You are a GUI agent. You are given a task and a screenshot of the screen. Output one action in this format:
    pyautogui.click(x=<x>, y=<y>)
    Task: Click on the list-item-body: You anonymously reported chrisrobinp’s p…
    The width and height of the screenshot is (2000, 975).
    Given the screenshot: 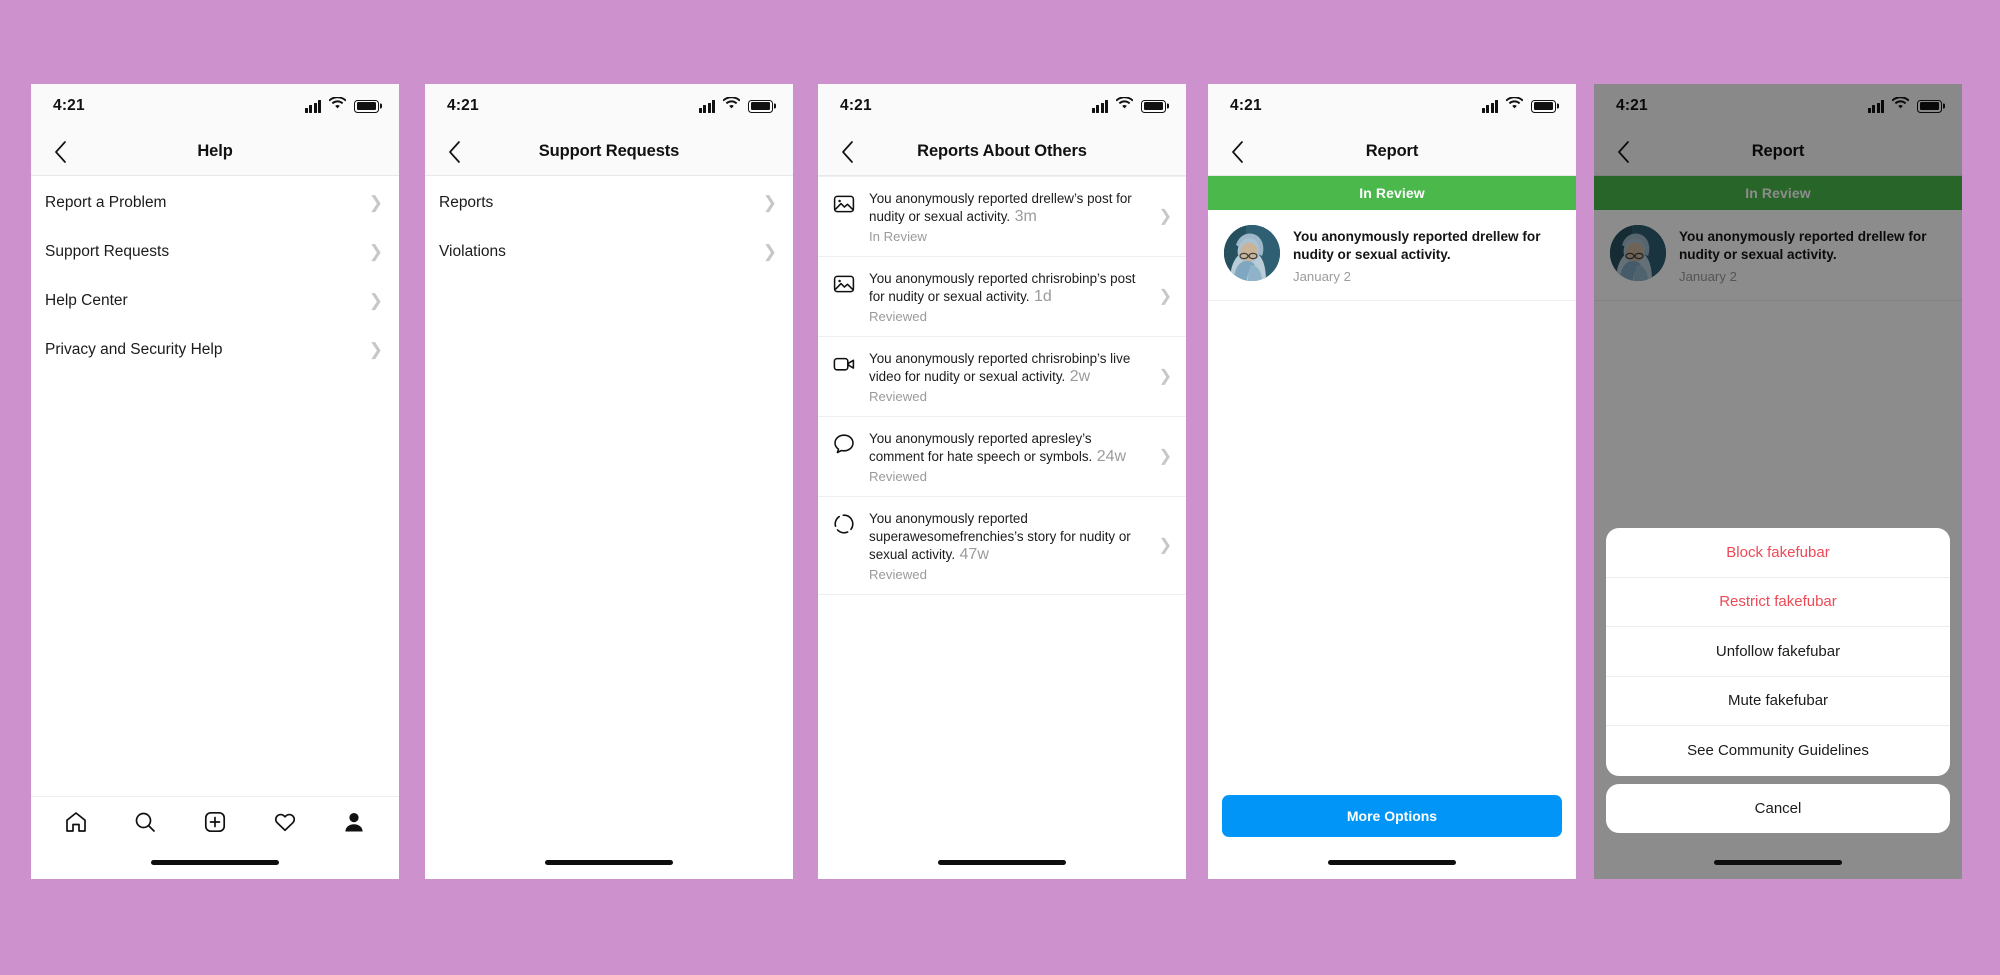 What is the action you would take?
    pyautogui.click(x=1007, y=297)
    